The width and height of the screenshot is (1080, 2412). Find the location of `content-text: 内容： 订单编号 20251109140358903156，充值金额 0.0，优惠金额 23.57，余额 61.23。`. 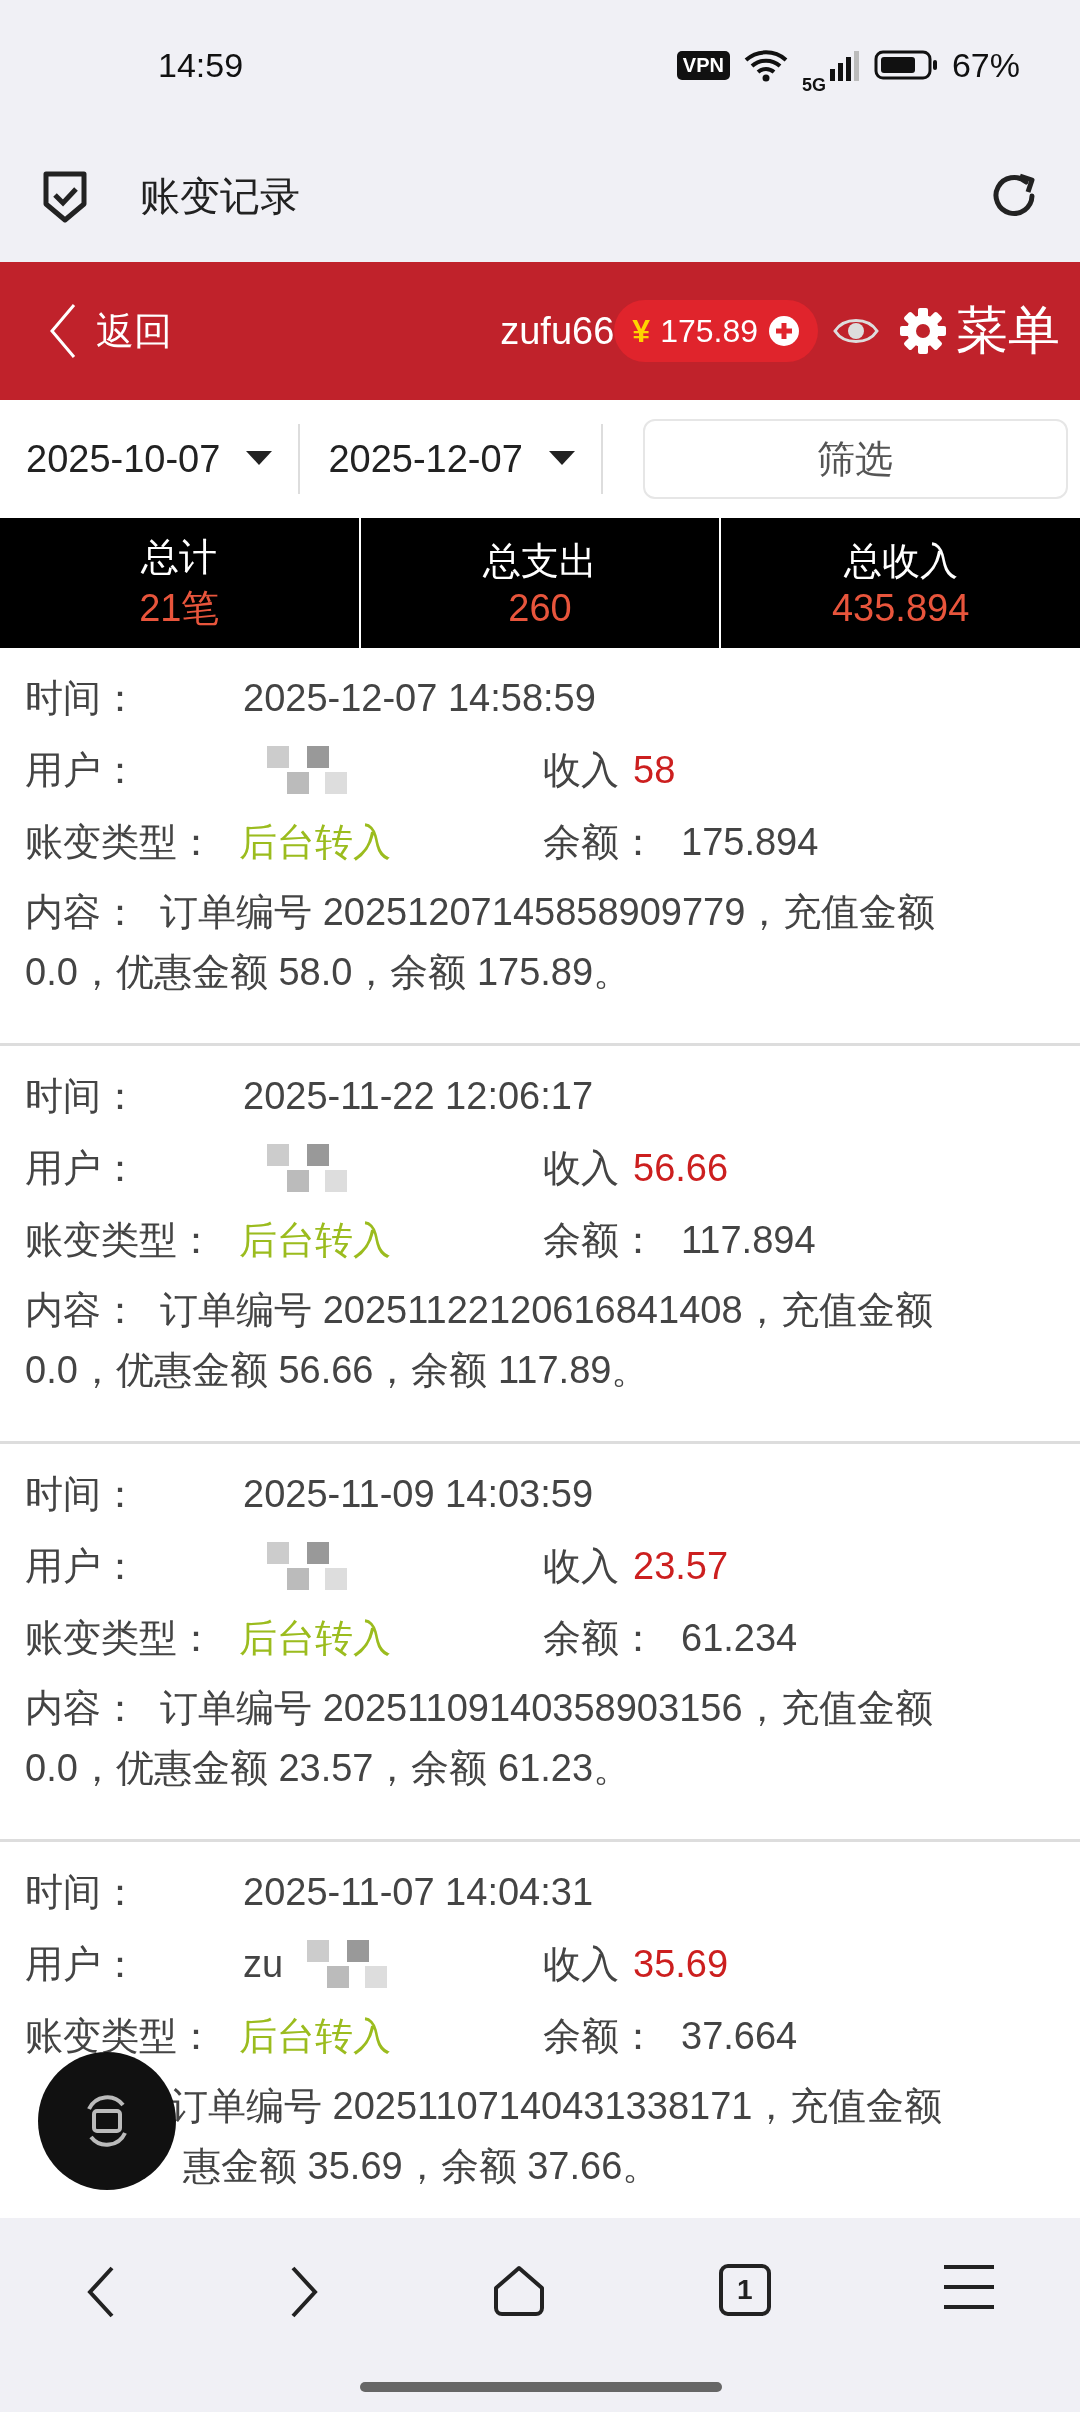

content-text: 内容： 订单编号 20251109140358903156，充值金额 0.0，优惠金额 23.57，余额 61.23。 is located at coordinates (479, 1738).